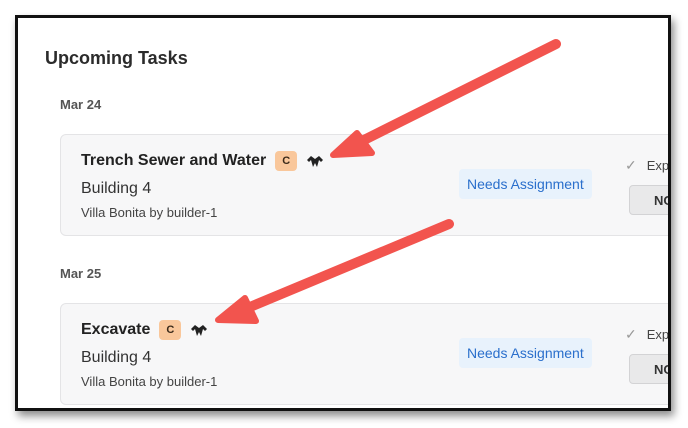  Describe the element at coordinates (81, 104) in the screenshot. I see `date-header: Mar 24` at that location.